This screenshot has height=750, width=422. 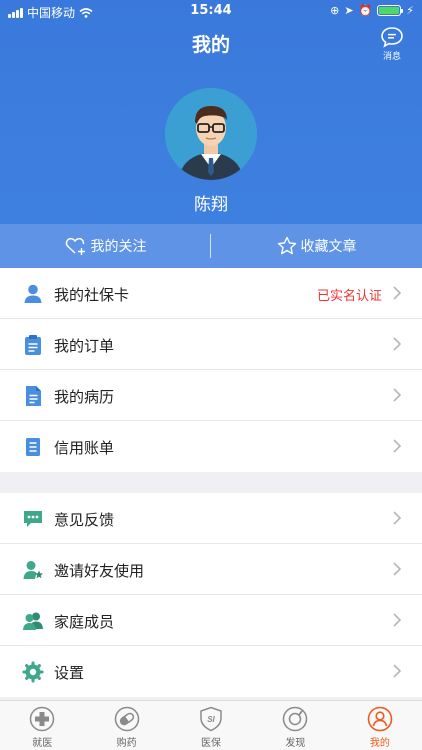 What do you see at coordinates (328, 247) in the screenshot?
I see `saved-articles-label: 收藏文章` at bounding box center [328, 247].